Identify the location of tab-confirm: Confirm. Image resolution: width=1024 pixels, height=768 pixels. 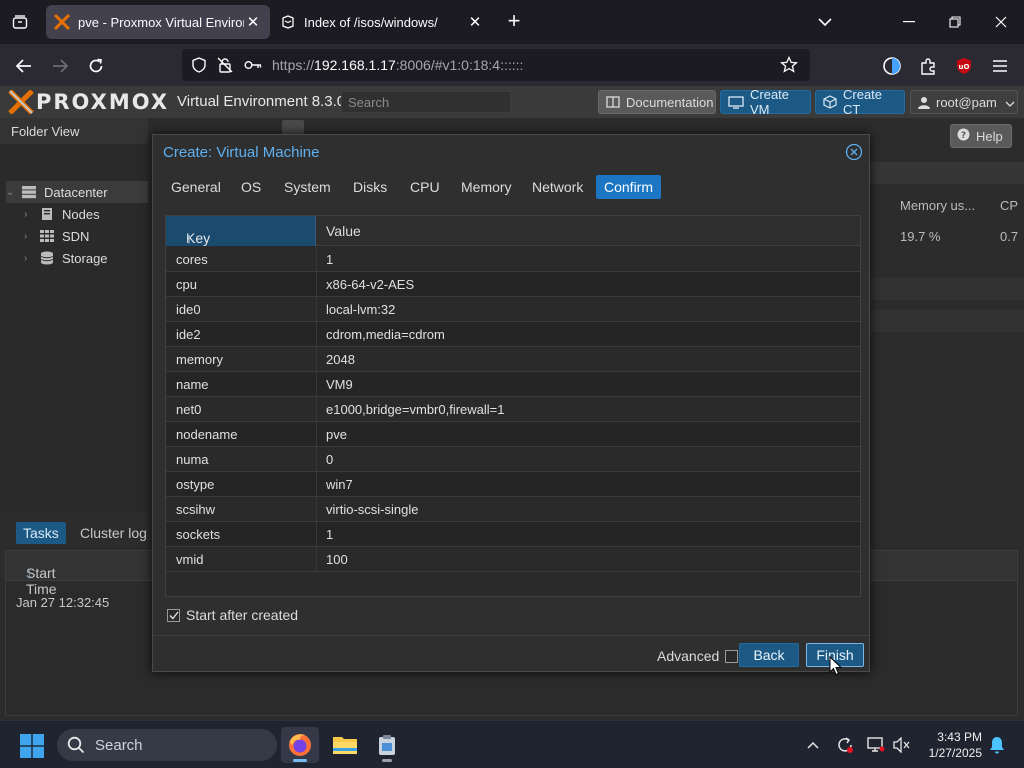
(629, 187).